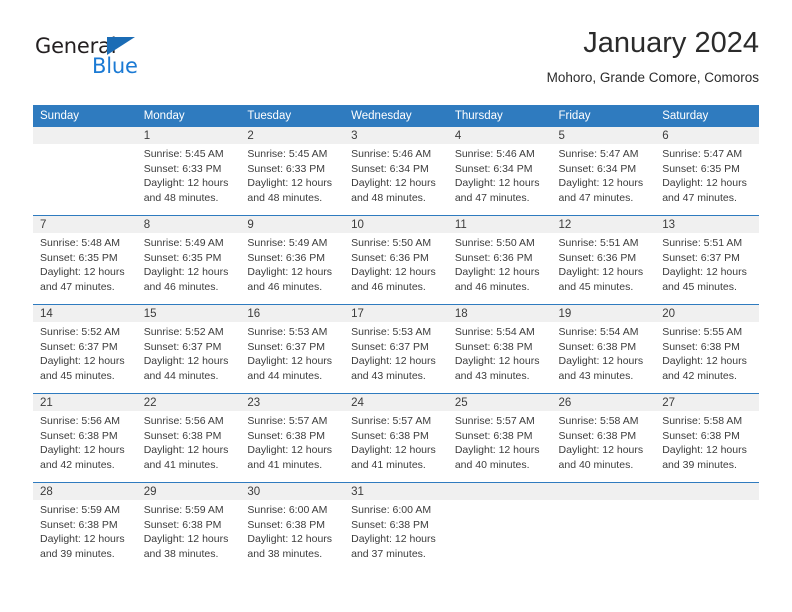 This screenshot has width=792, height=612. I want to click on sunrise-line: Sunrise: 6:00 AM, so click(287, 510).